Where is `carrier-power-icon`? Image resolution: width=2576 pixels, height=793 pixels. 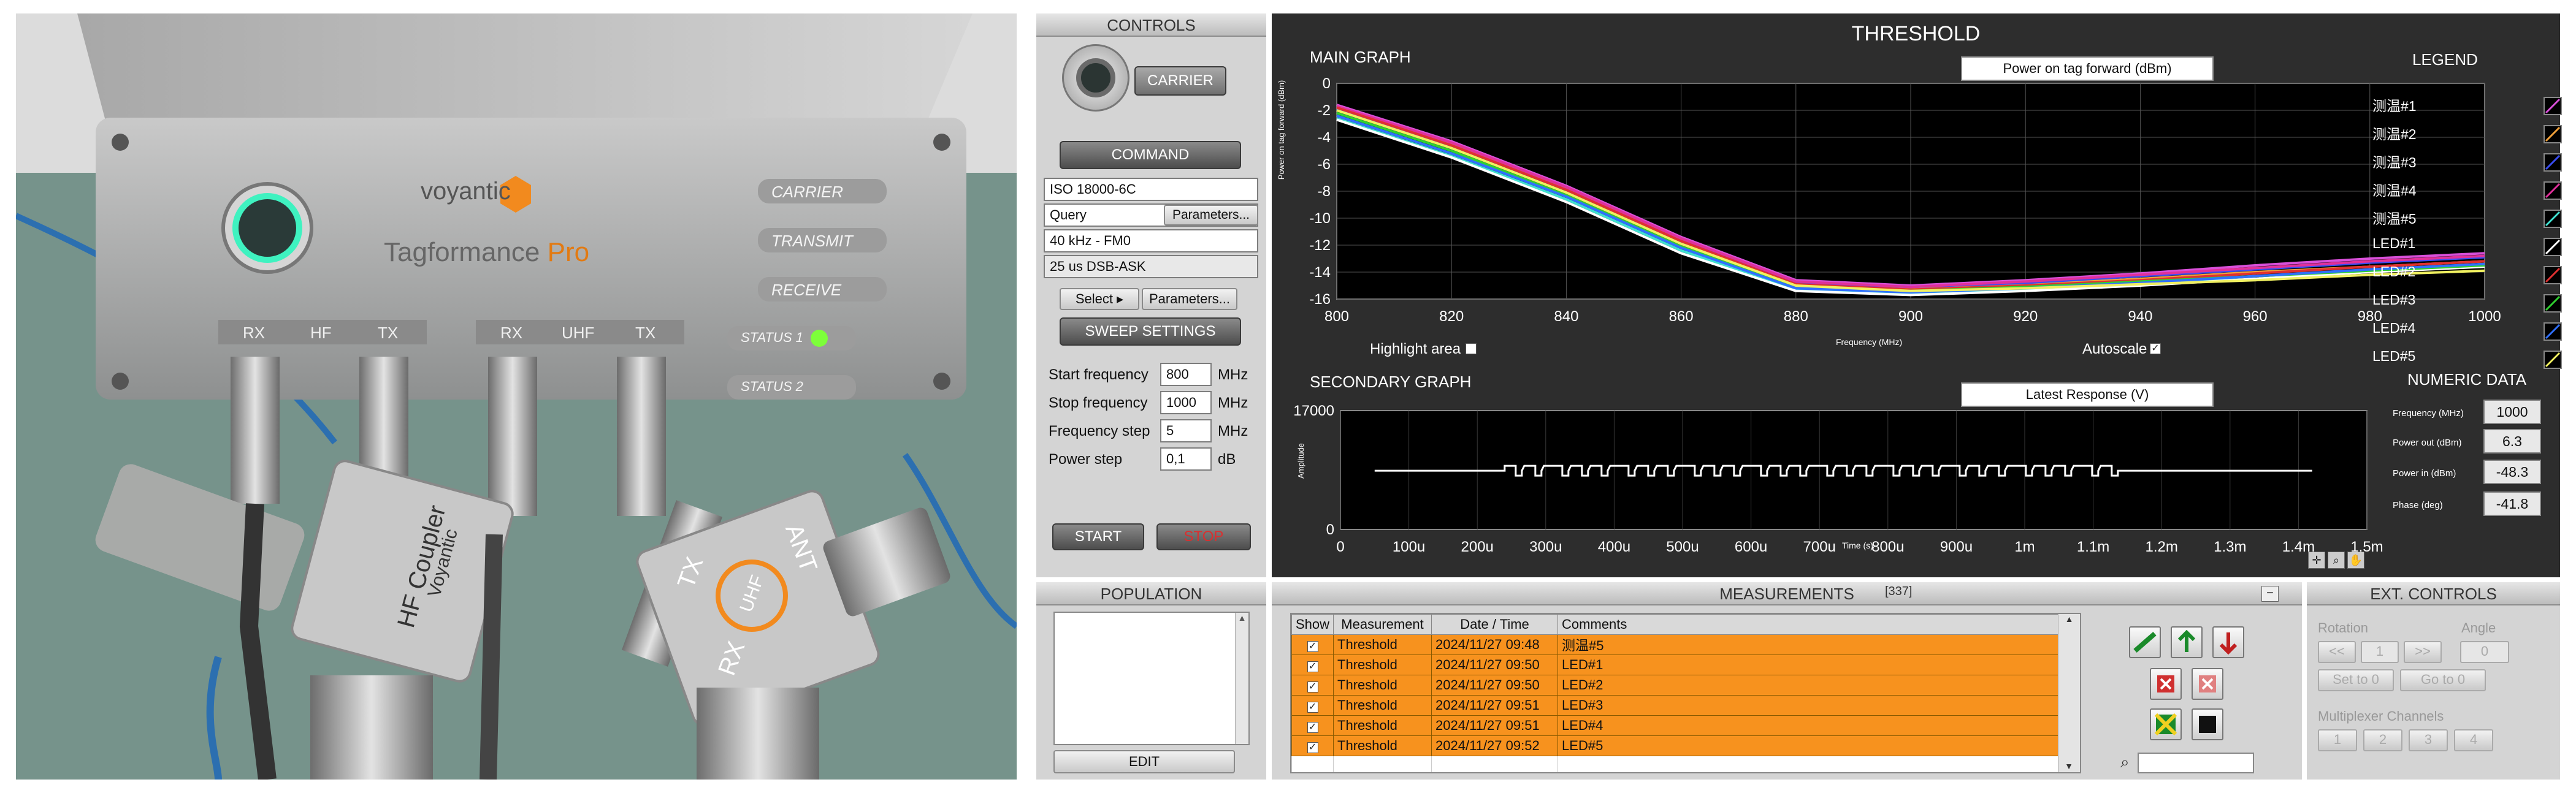
carrier-power-icon is located at coordinates (1095, 78).